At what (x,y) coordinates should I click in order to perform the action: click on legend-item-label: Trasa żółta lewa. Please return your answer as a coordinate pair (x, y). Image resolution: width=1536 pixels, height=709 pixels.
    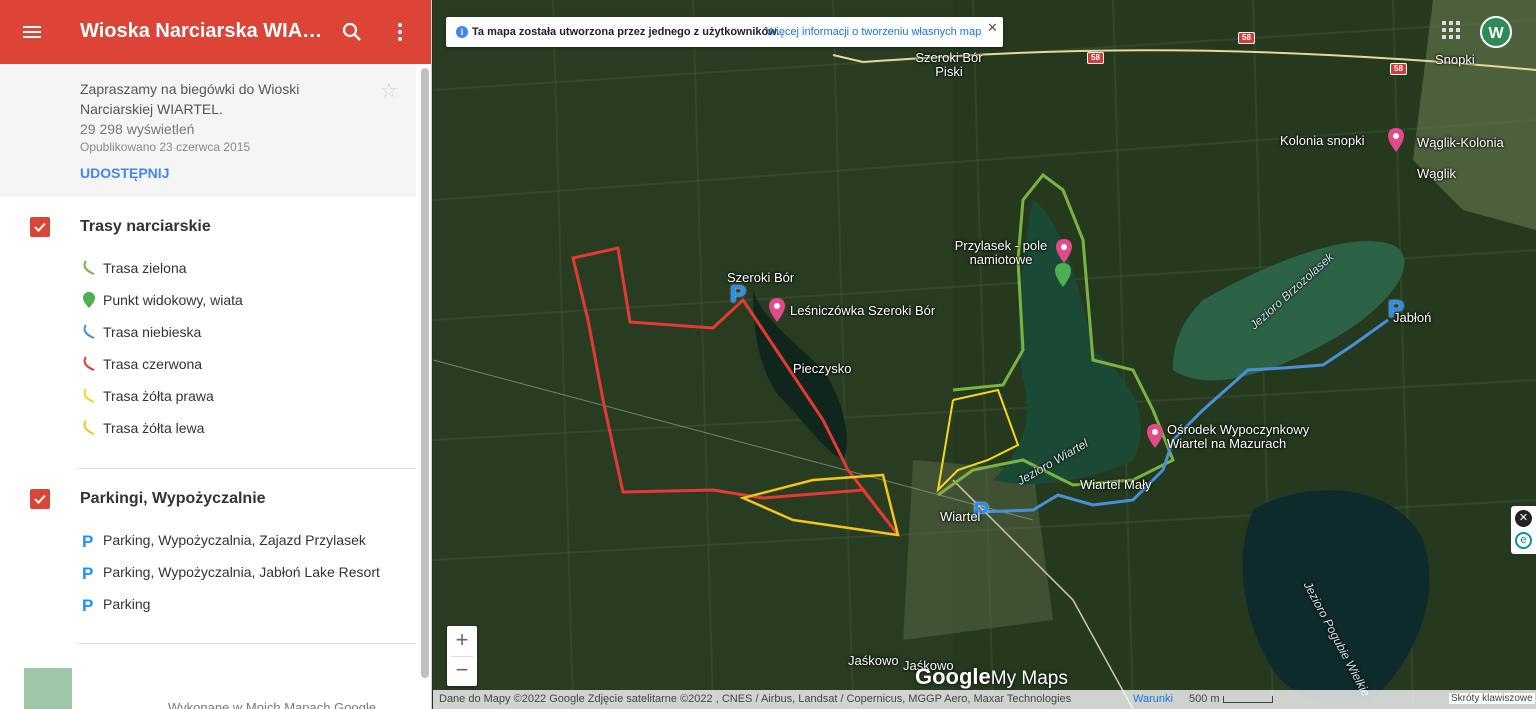
    Looking at the image, I should click on (154, 428).